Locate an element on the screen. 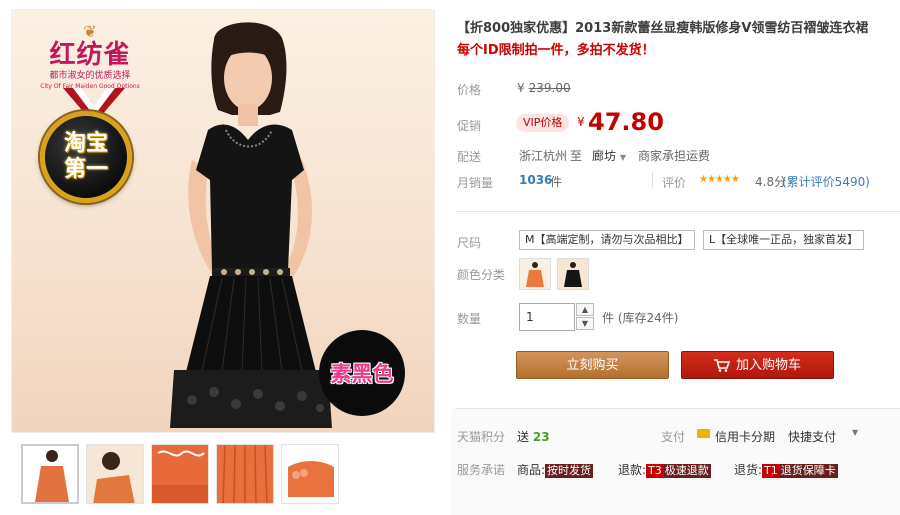 The width and height of the screenshot is (900, 515). brand-name: 红纺雀 is located at coordinates (90, 55).